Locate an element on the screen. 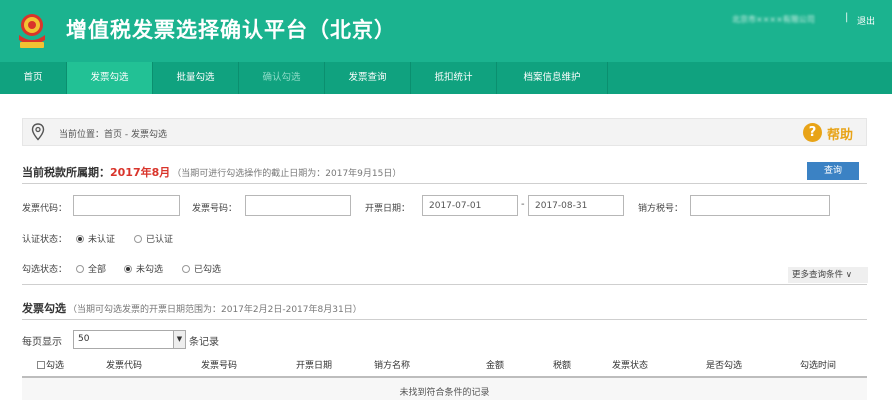 This screenshot has width=892, height=400. radio-label: 全部 is located at coordinates (97, 270).